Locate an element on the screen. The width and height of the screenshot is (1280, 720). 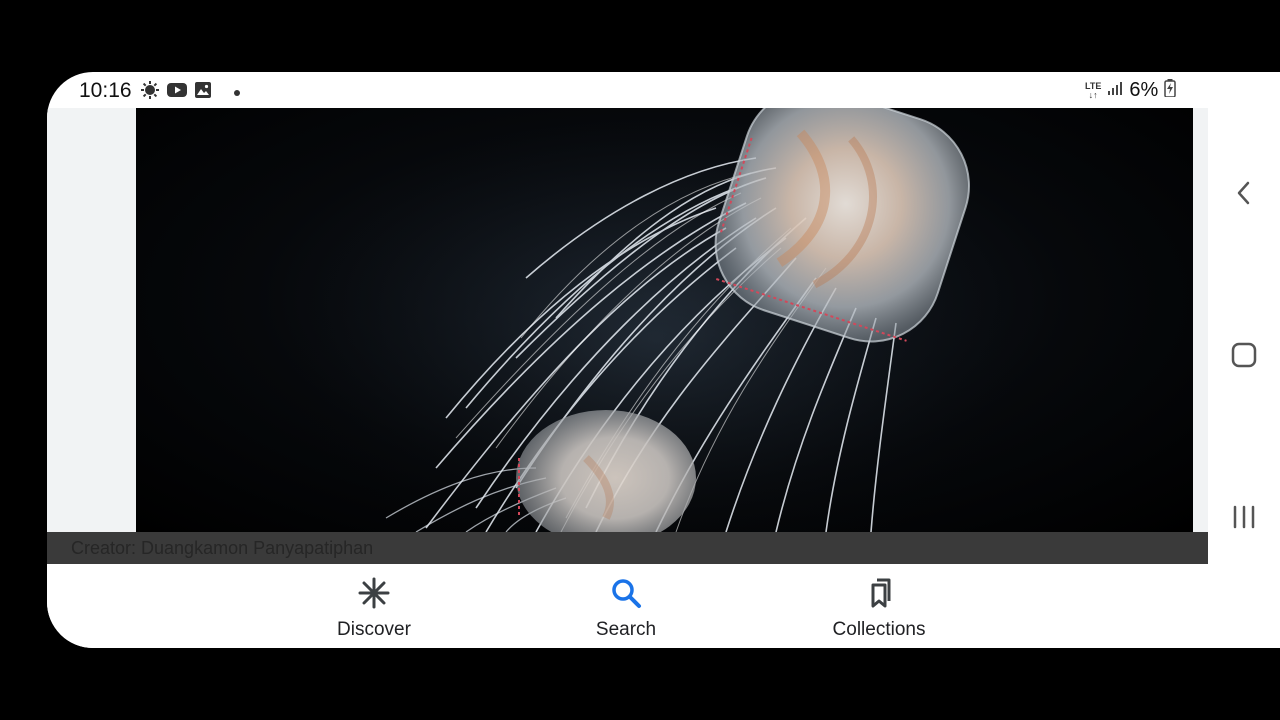
search-icon is located at coordinates (626, 595).